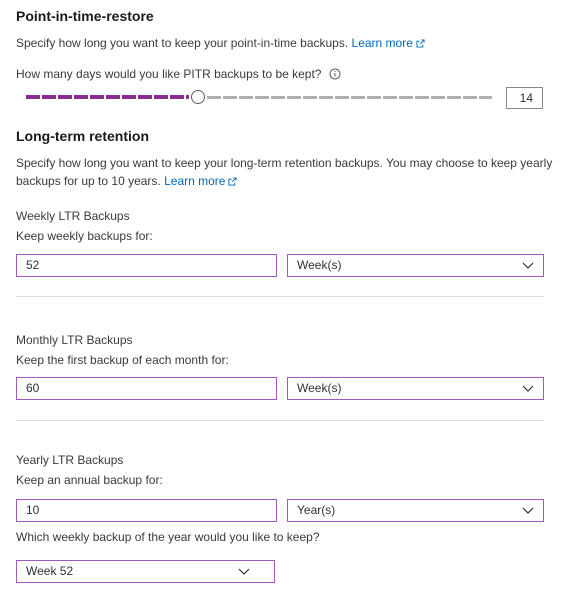 Image resolution: width=564 pixels, height=602 pixels. What do you see at coordinates (70, 460) in the screenshot?
I see `yearly-ltr-heading: Yearly LTR Backups` at bounding box center [70, 460].